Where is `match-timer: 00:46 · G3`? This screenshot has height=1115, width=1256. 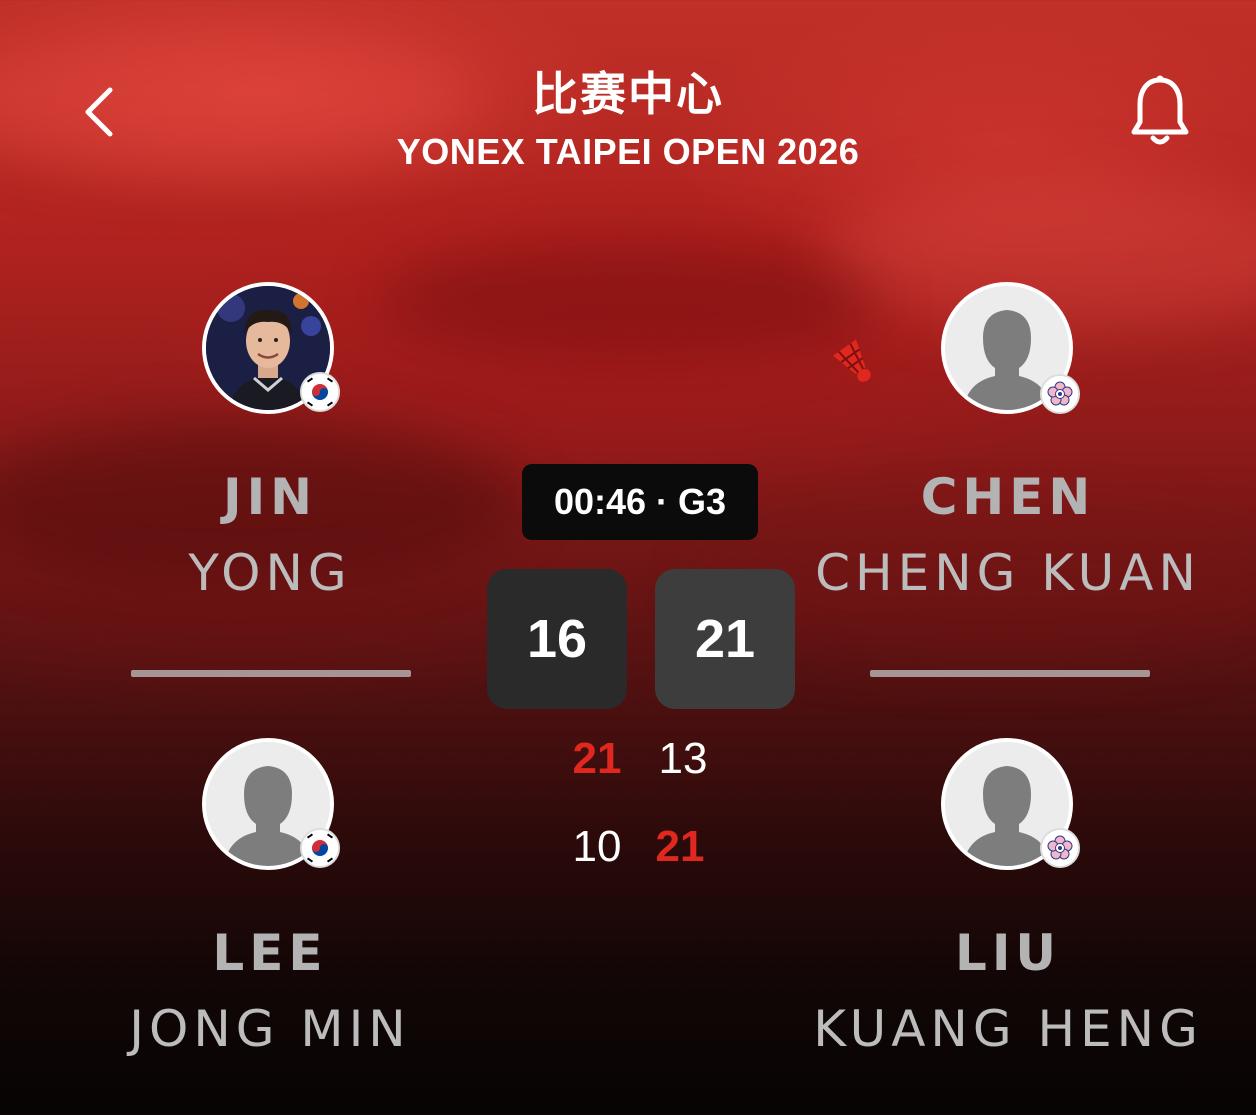
match-timer: 00:46 · G3 is located at coordinates (640, 502).